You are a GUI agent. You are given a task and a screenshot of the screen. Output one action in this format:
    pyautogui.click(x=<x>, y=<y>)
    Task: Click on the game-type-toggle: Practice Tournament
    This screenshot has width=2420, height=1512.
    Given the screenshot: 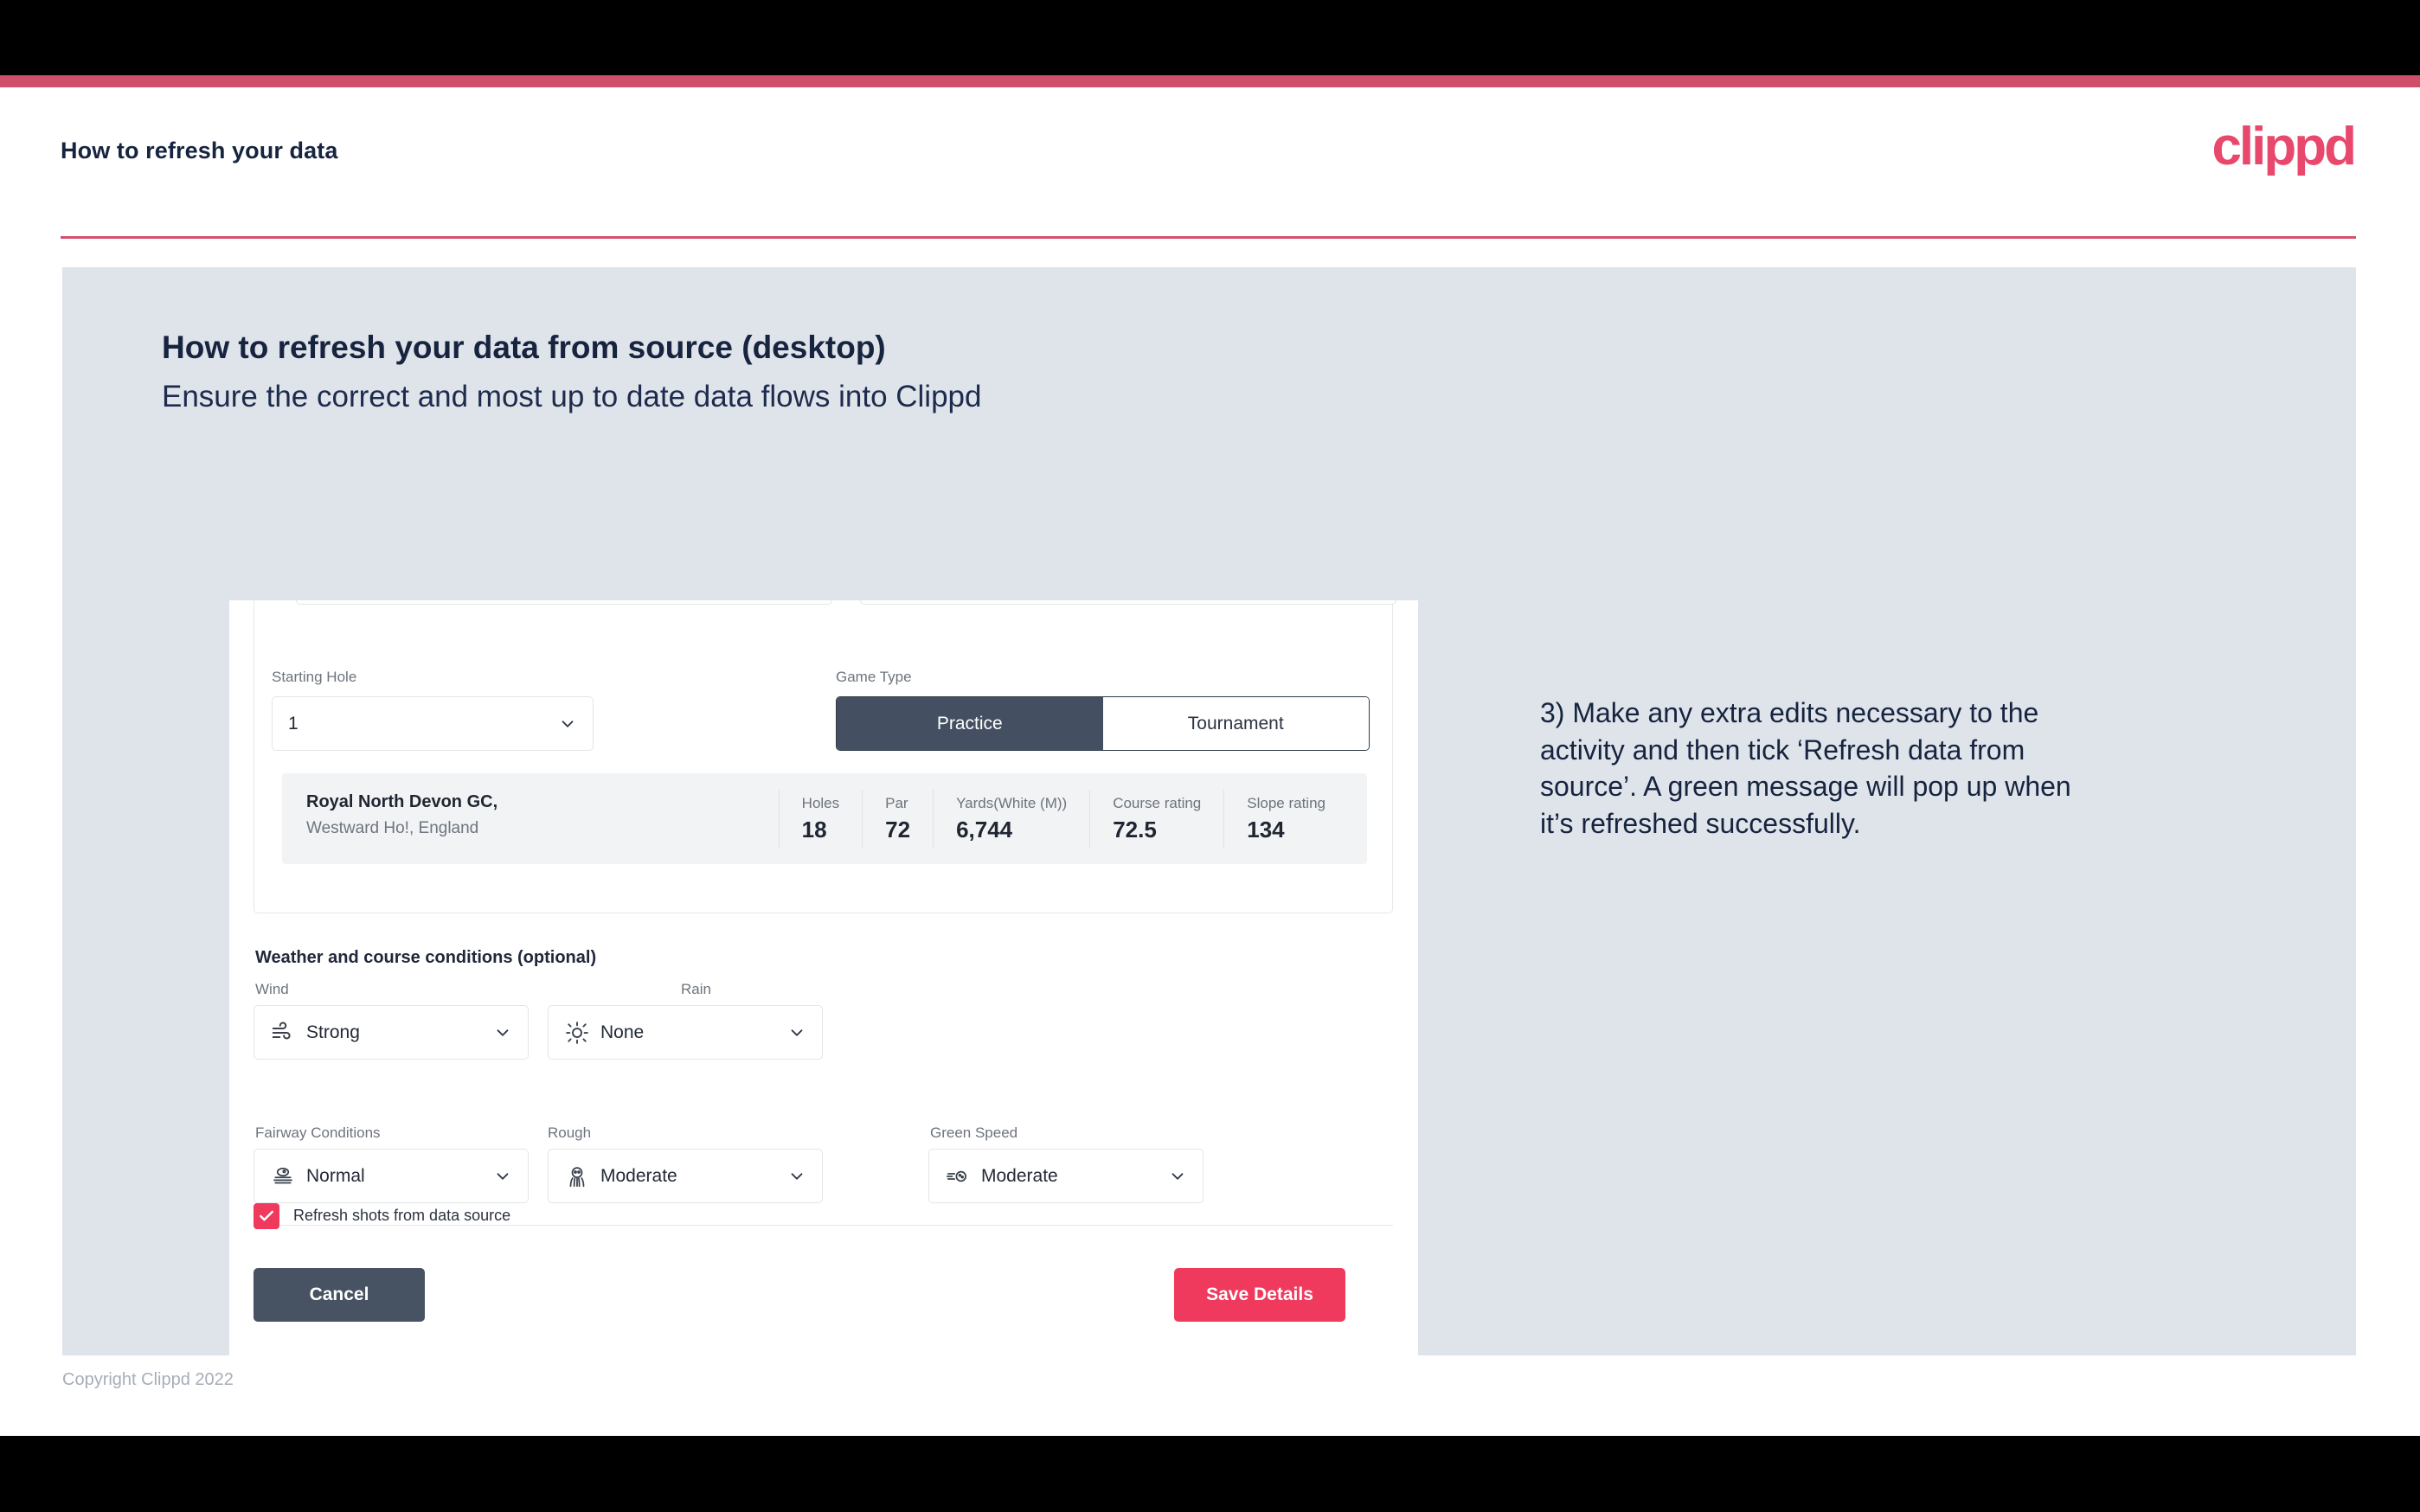 What is the action you would take?
    pyautogui.click(x=1103, y=723)
    